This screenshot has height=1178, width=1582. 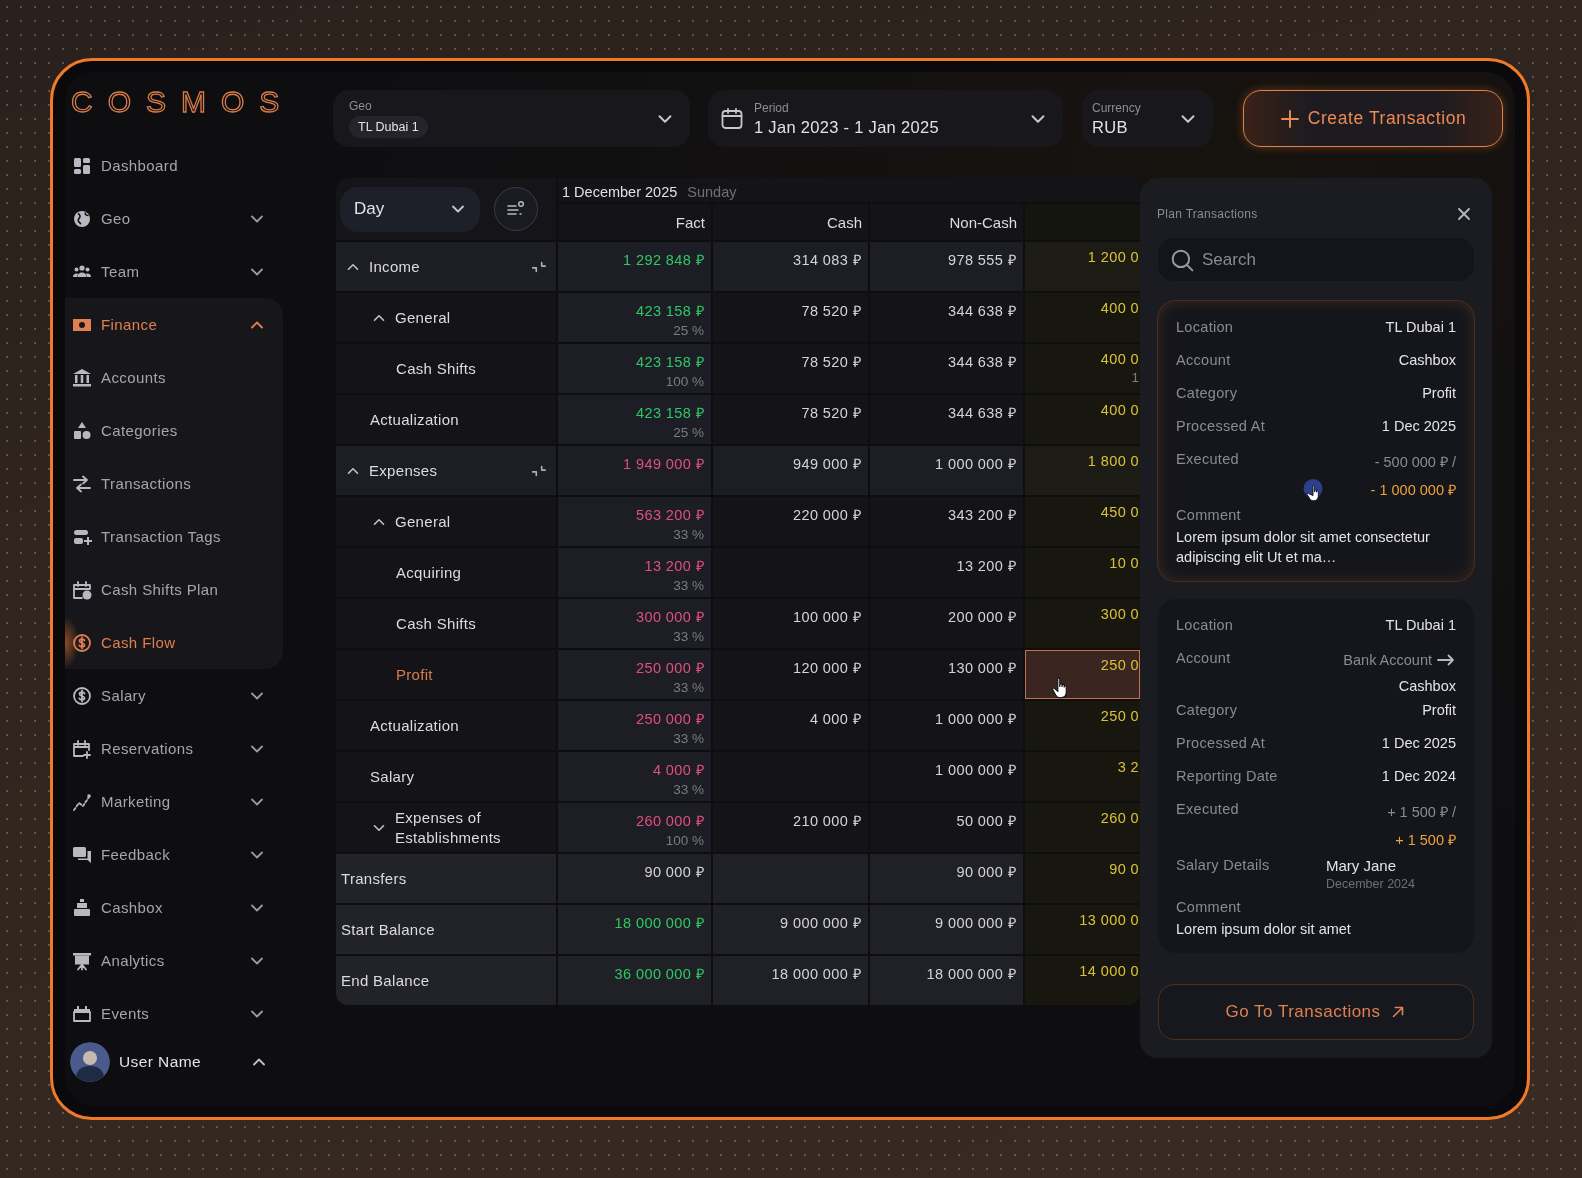 I want to click on amount: 4 000 ₽, so click(x=678, y=770).